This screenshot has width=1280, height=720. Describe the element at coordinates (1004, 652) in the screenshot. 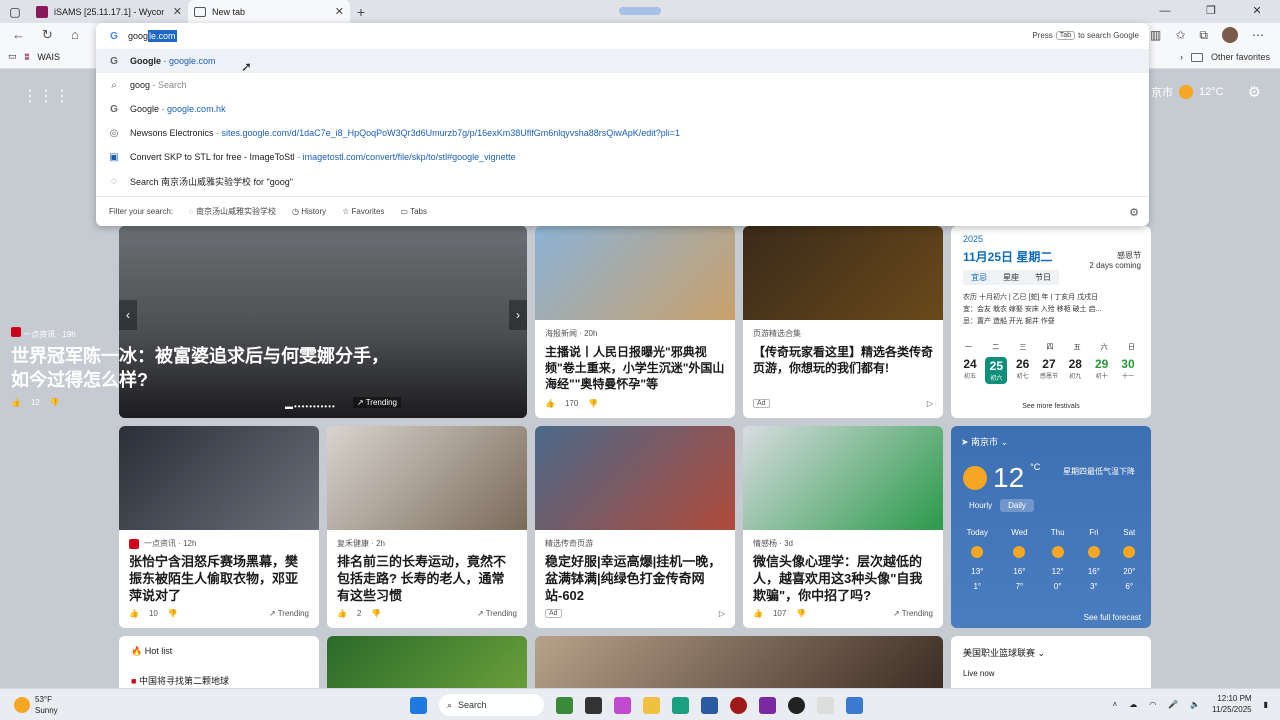

I see `sports-title: 美国职业篮球联赛 ⌄` at that location.